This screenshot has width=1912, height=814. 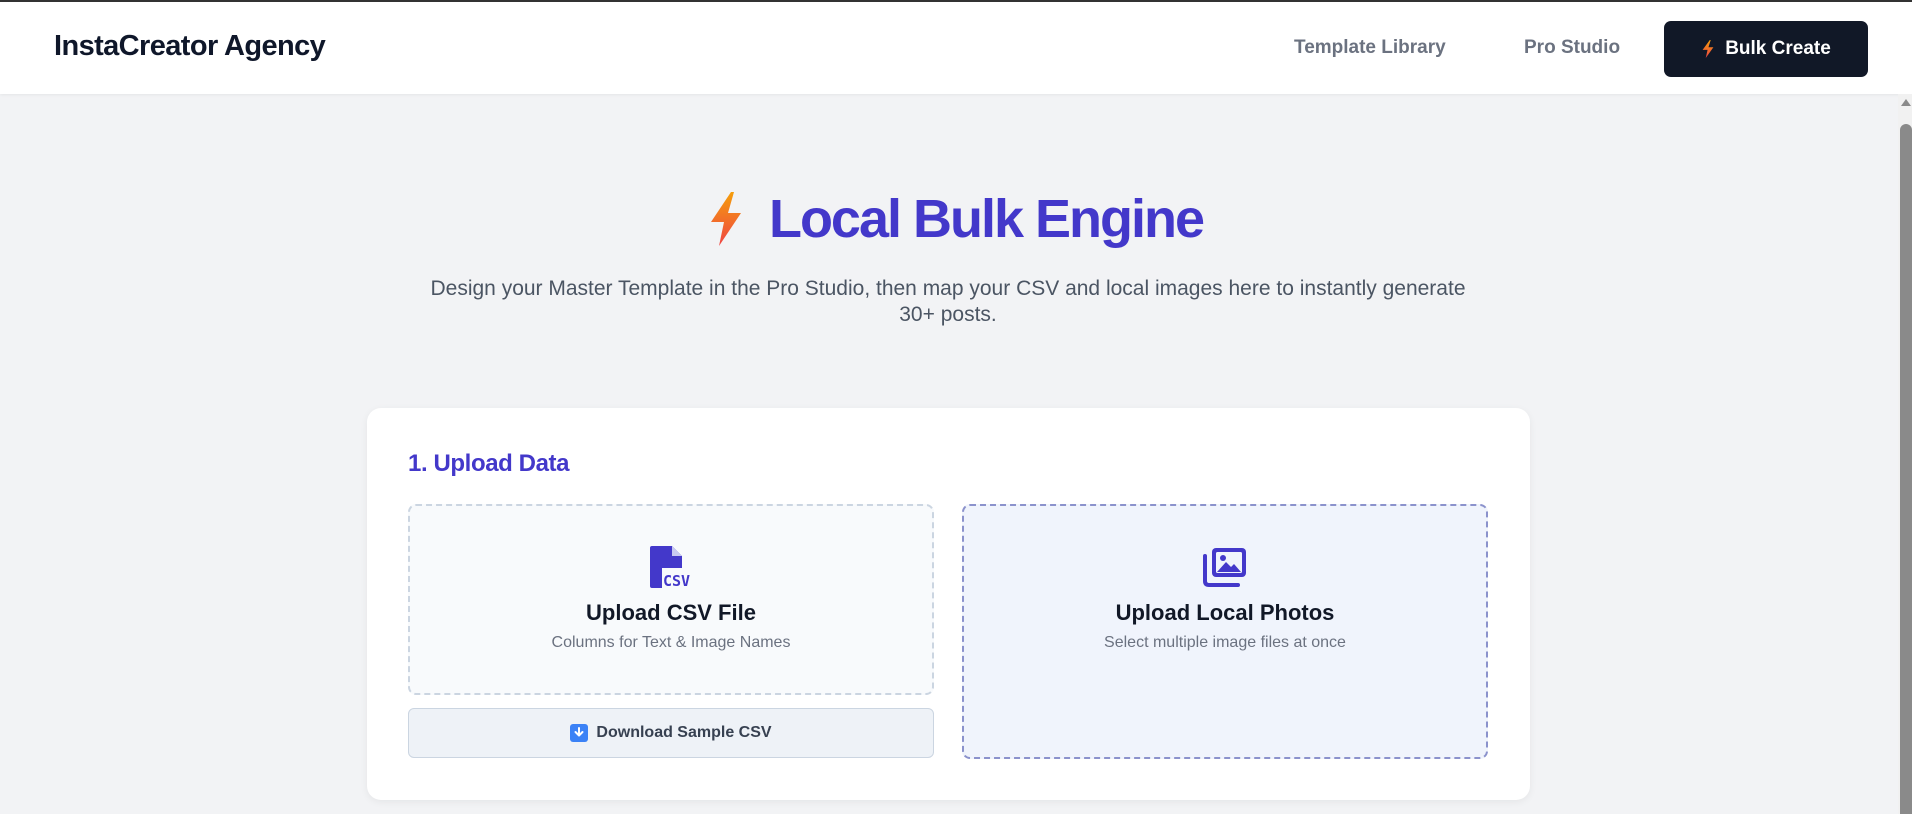 What do you see at coordinates (676, 580) in the screenshot?
I see `svg-text: CSV` at bounding box center [676, 580].